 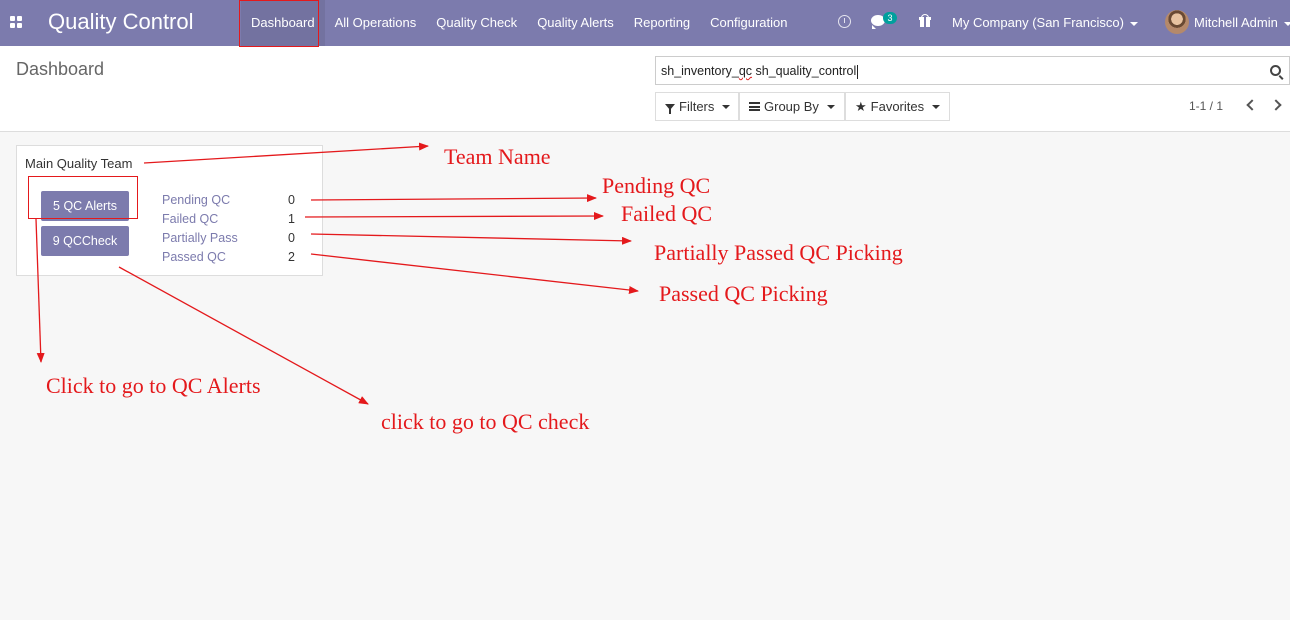 What do you see at coordinates (196, 200) in the screenshot?
I see `stat-label-pending: Pending QC` at bounding box center [196, 200].